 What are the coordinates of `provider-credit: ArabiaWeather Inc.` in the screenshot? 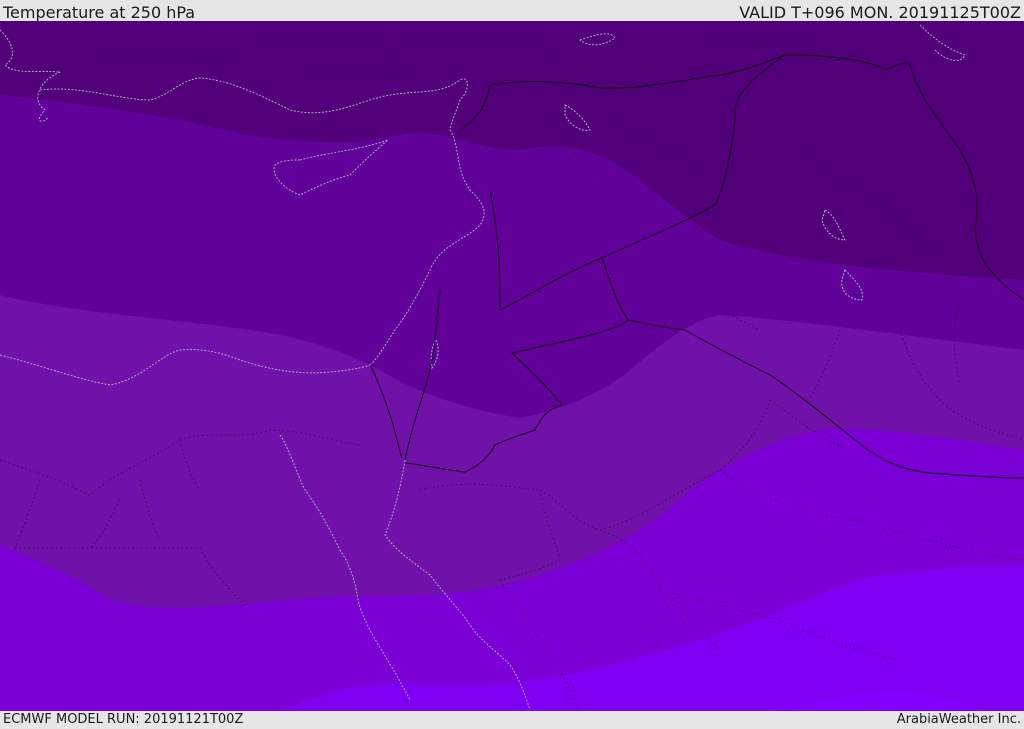 It's located at (958, 719).